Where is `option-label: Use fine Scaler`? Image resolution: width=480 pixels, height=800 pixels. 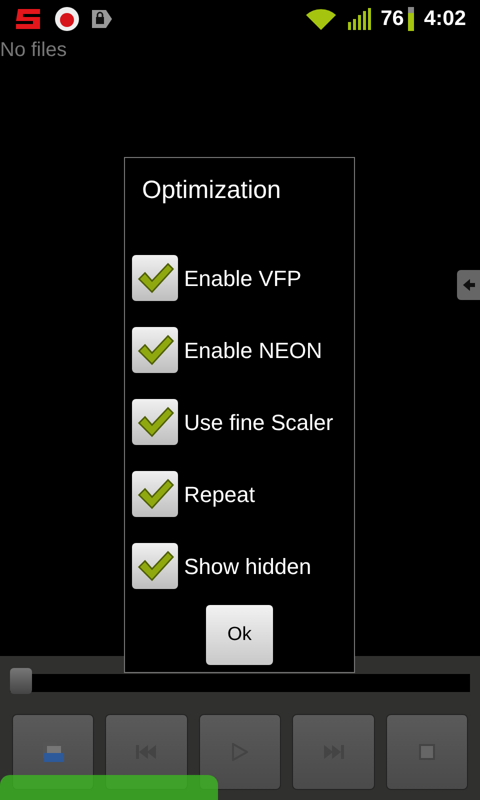
option-label: Use fine Scaler is located at coordinates (259, 422).